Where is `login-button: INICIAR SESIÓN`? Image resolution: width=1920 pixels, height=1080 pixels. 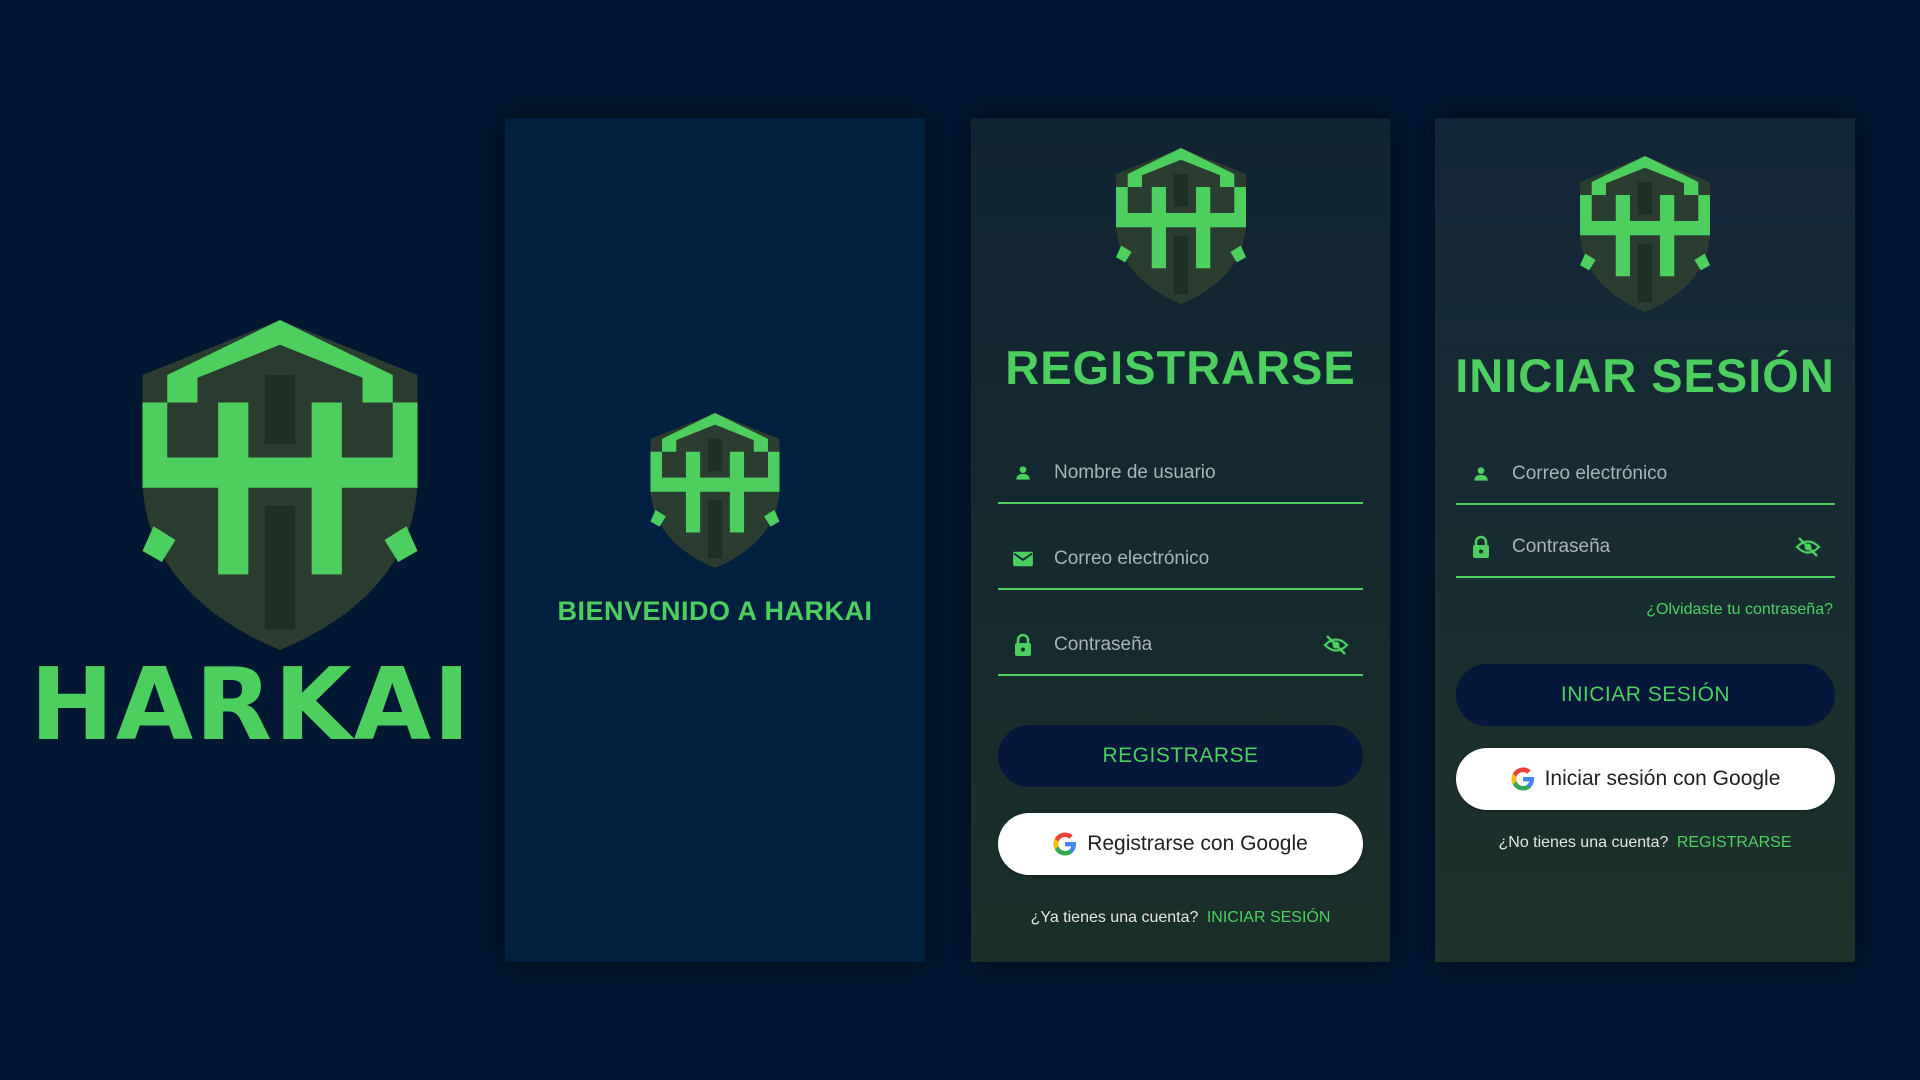
login-button: INICIAR SESIÓN is located at coordinates (1645, 695).